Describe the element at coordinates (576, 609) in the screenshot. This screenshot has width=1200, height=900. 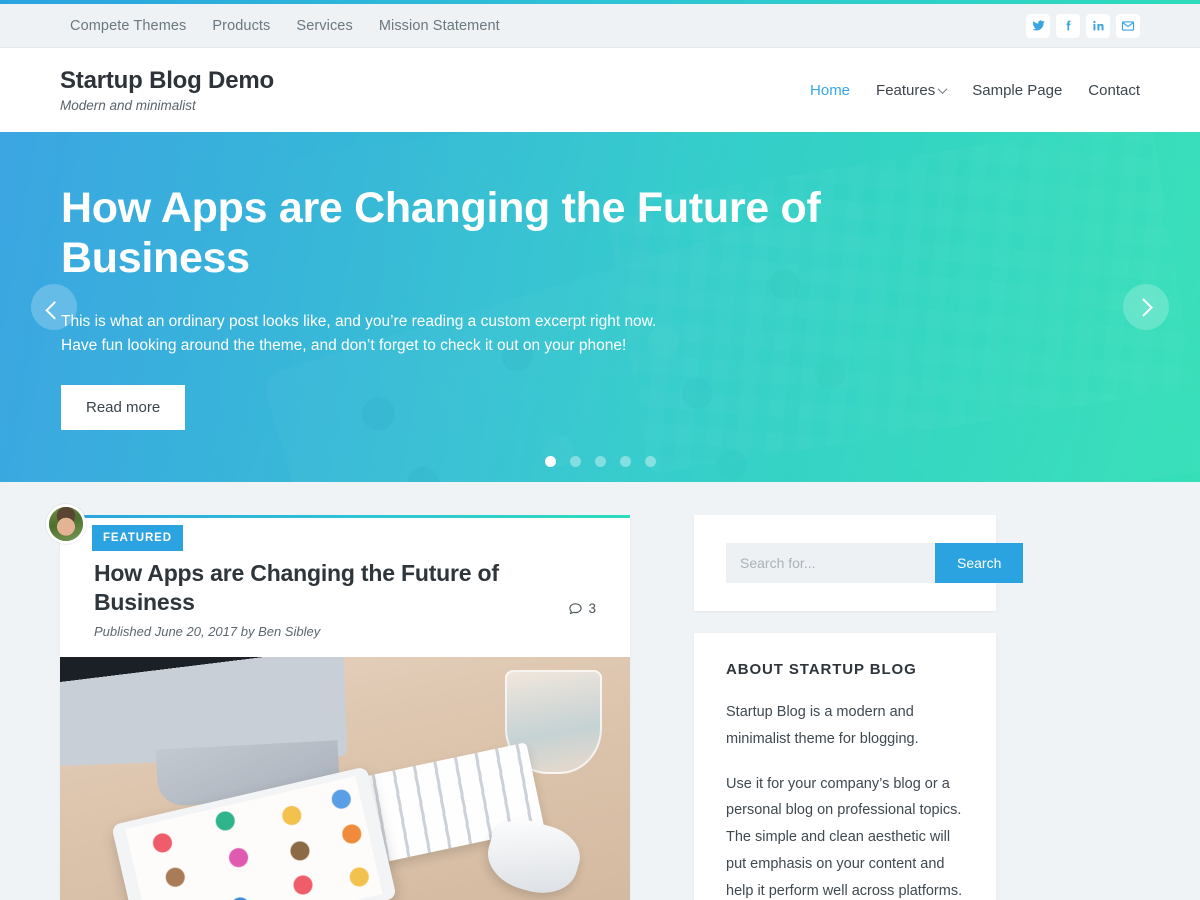
I see `comment-icon` at that location.